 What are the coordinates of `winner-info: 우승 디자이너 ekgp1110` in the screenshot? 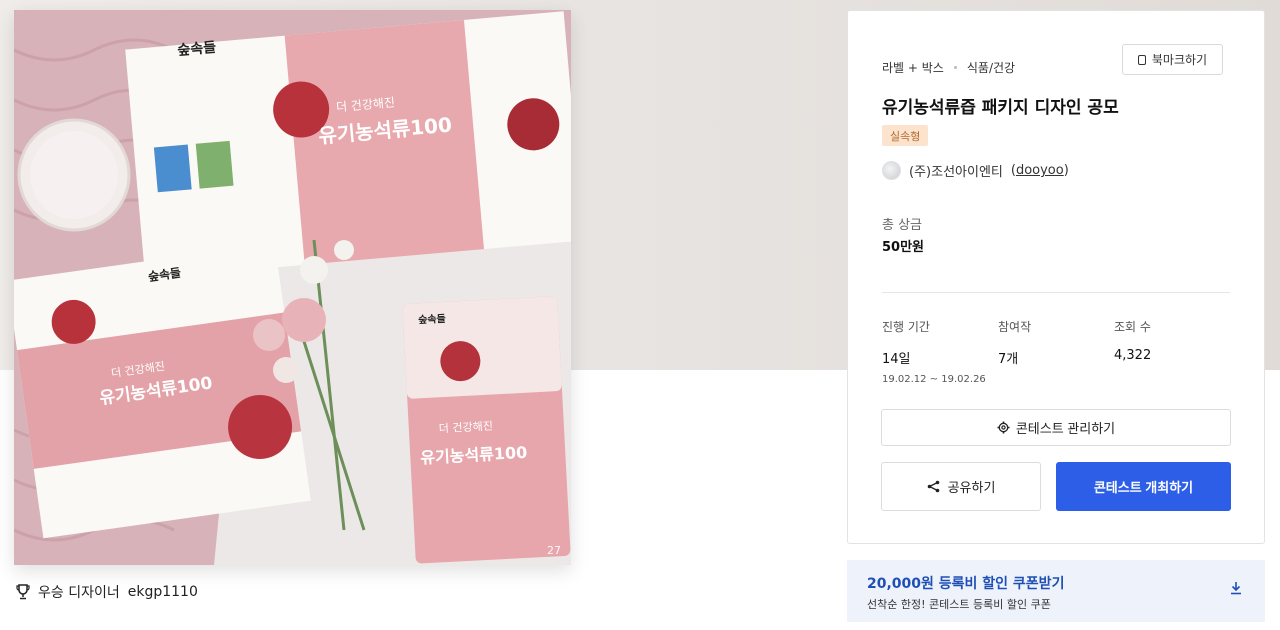 It's located at (107, 592).